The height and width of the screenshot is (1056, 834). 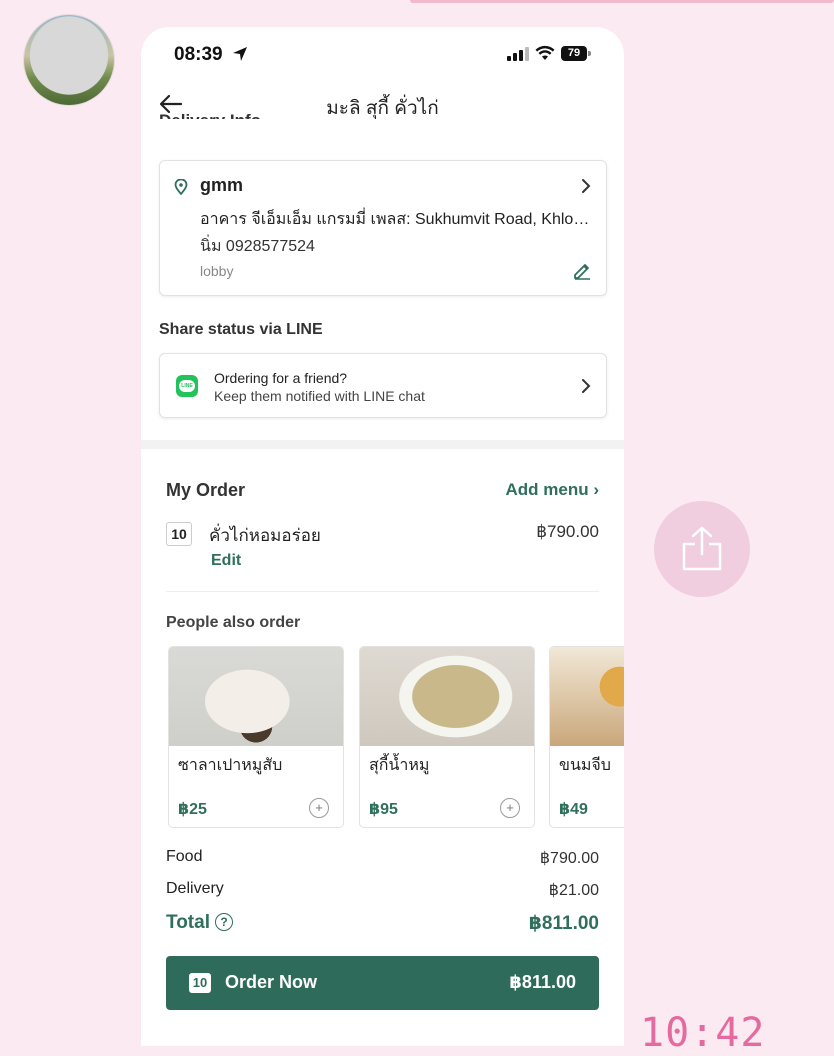 I want to click on add-menu-label: Add menu, so click(x=547, y=489).